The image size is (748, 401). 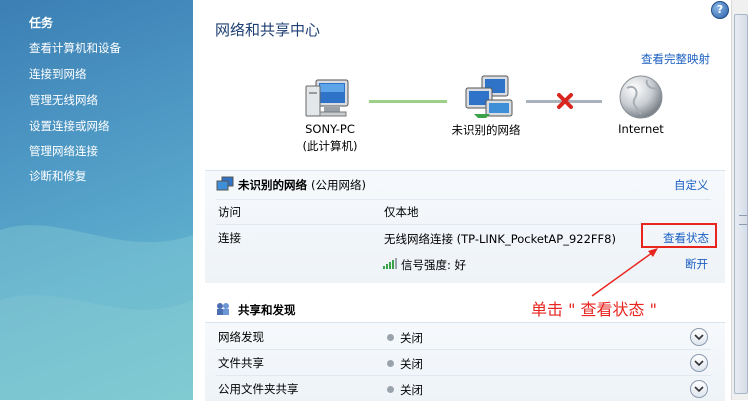 I want to click on globe-icon, so click(x=641, y=97).